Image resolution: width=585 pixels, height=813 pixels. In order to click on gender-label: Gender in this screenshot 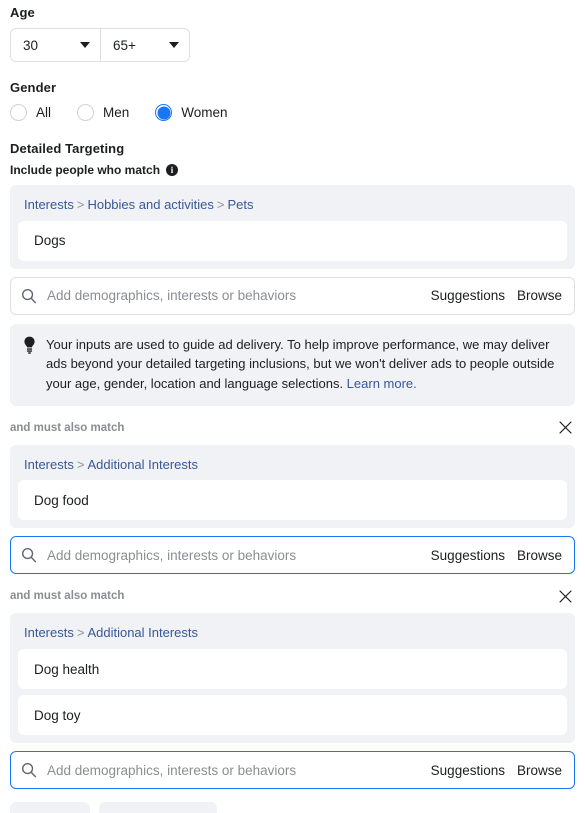, I will do `click(33, 87)`.